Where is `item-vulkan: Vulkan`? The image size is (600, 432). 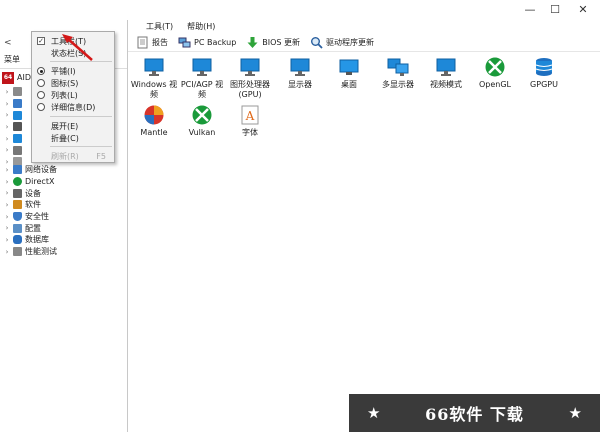 item-vulkan: Vulkan is located at coordinates (202, 121).